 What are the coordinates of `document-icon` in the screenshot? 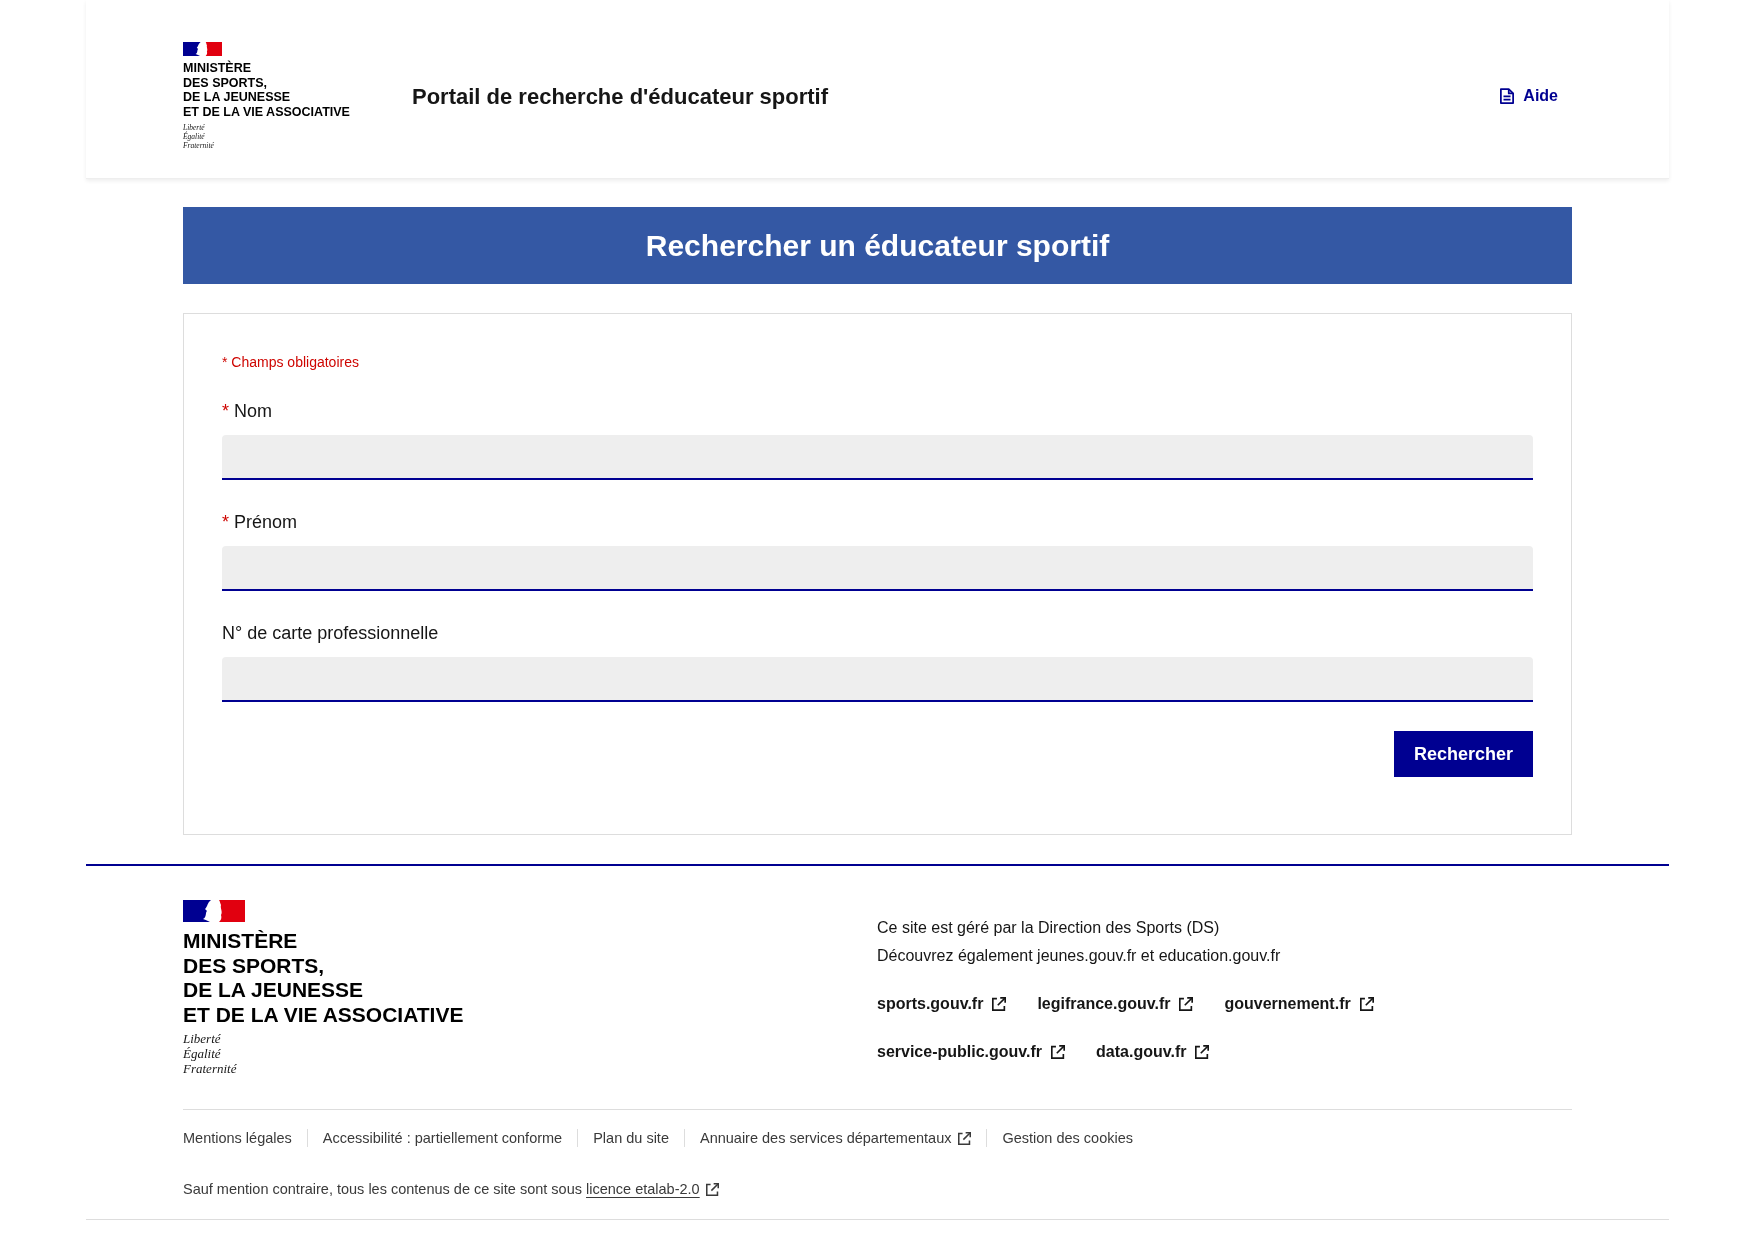 It's located at (1507, 96).